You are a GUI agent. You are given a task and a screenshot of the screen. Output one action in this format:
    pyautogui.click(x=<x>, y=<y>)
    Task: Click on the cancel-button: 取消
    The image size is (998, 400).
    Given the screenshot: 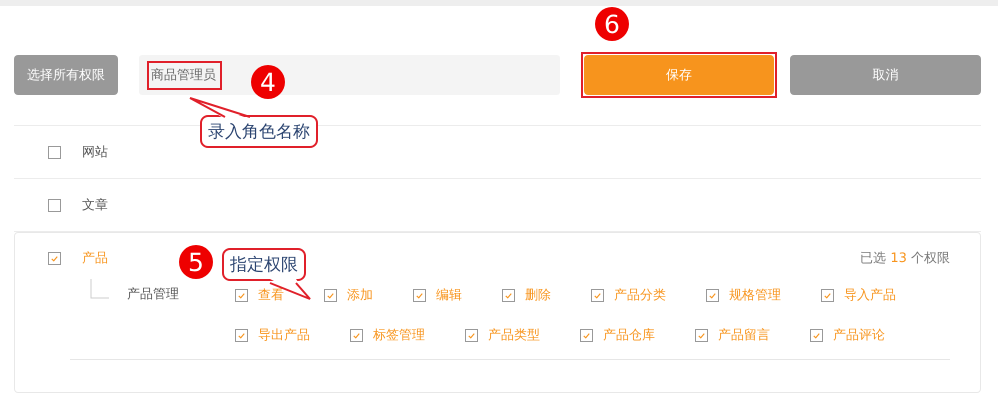 What is the action you would take?
    pyautogui.click(x=885, y=75)
    